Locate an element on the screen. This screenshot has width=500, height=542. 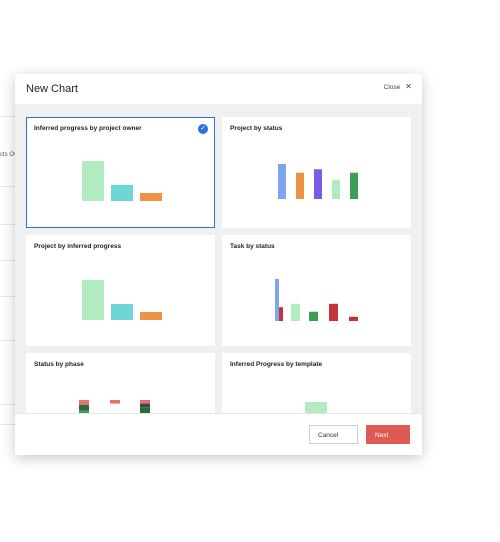
dialog-header: New Chart Close ✕ is located at coordinates (218, 89).